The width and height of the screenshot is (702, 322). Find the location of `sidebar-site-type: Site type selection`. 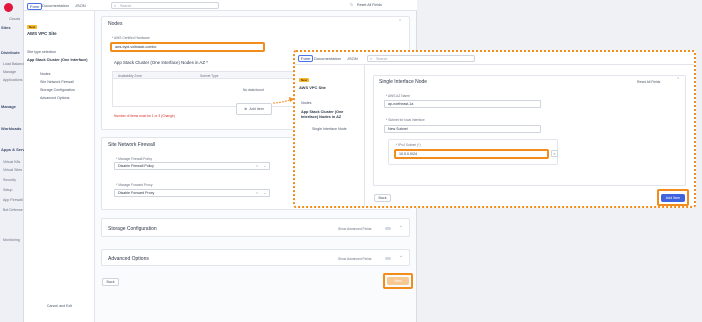

sidebar-site-type: Site type selection is located at coordinates (41, 52).